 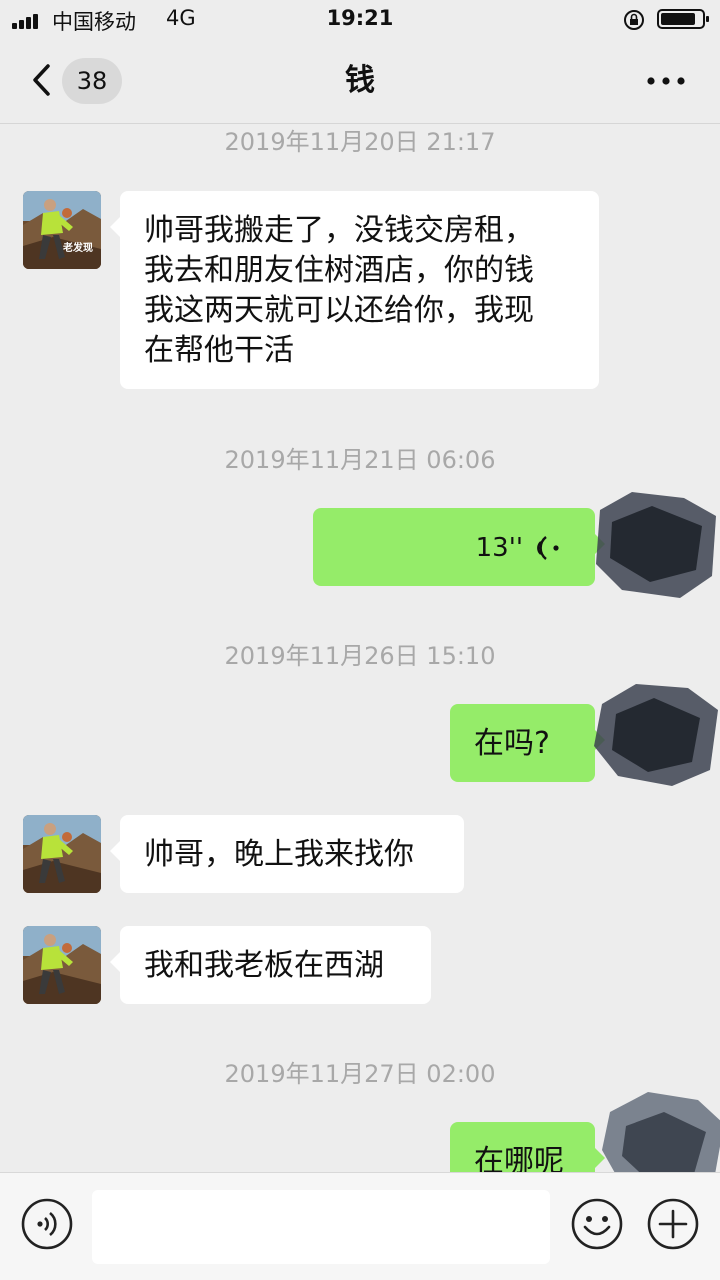 What do you see at coordinates (673, 1224) in the screenshot?
I see `plus-icon` at bounding box center [673, 1224].